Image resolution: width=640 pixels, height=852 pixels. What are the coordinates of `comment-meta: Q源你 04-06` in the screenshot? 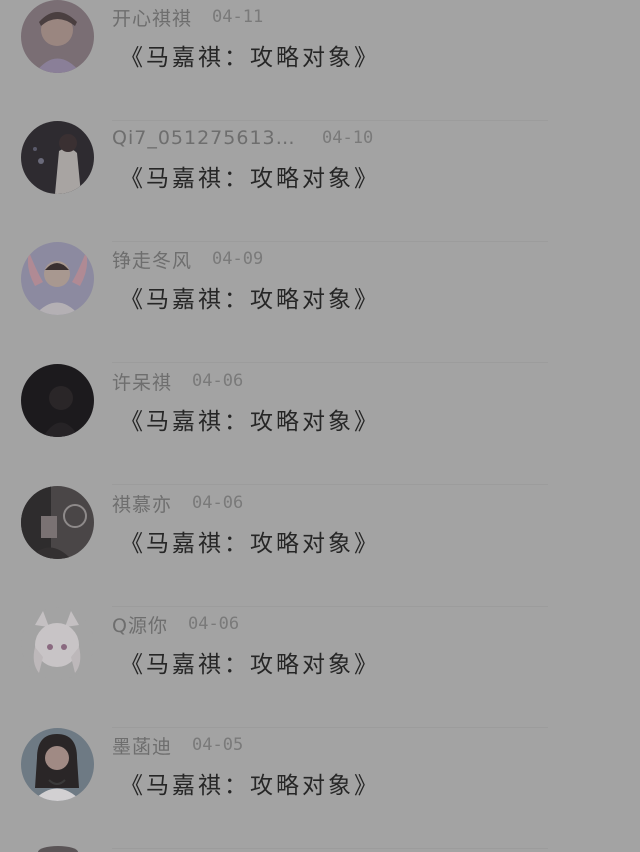 It's located at (175, 624).